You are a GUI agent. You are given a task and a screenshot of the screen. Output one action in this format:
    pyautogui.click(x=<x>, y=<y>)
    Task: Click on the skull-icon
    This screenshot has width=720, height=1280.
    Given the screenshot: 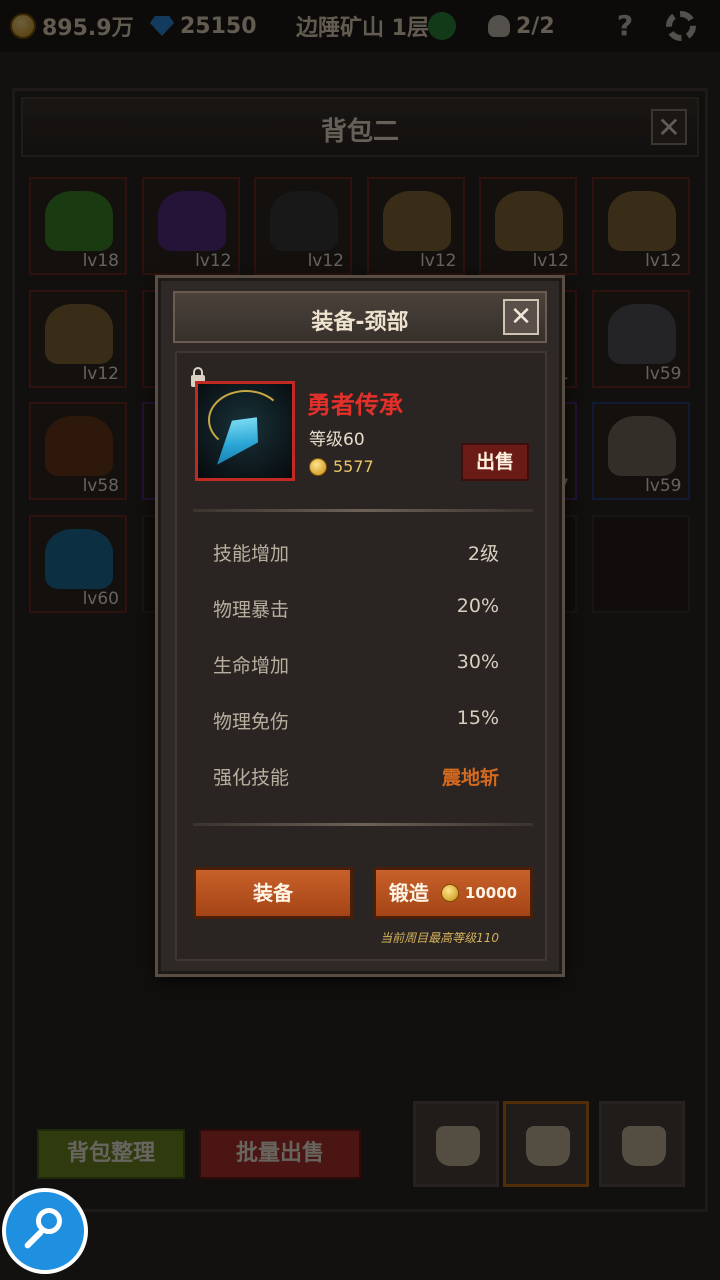 What is the action you would take?
    pyautogui.click(x=499, y=26)
    